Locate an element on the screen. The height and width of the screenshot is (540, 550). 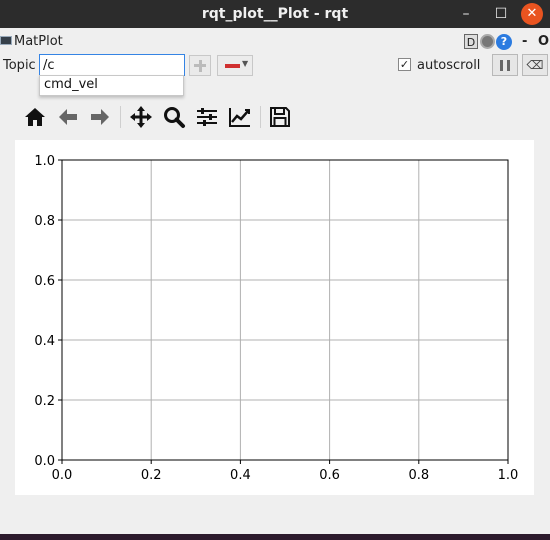
autocomplete-item: cmd_vel is located at coordinates (71, 84).